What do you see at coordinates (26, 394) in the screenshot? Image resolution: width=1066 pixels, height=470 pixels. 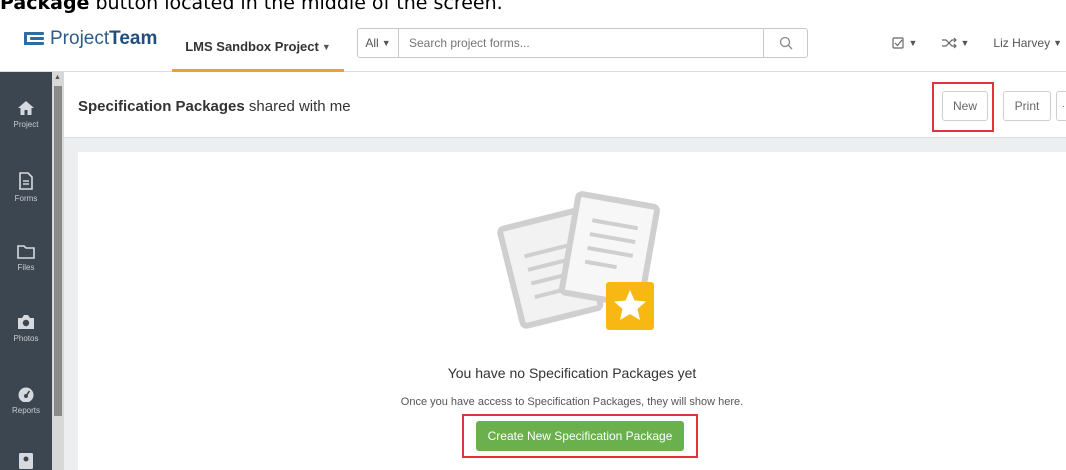 I see `dashboard-icon` at bounding box center [26, 394].